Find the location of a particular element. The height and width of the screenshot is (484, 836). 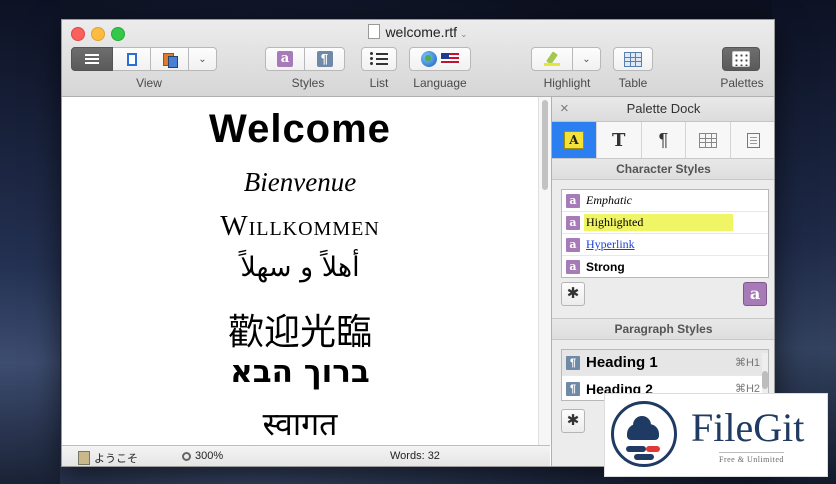

list-item: a Emphatic is located at coordinates (665, 201).